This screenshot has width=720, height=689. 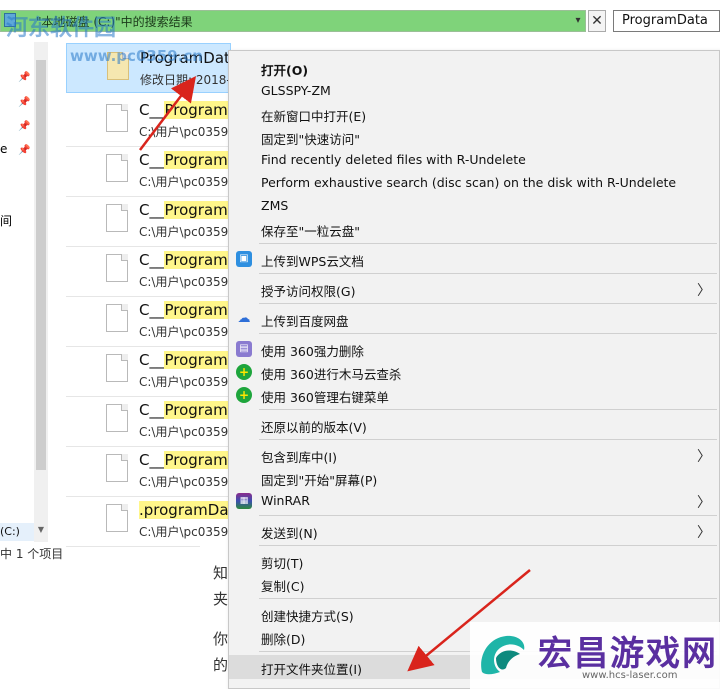 I want to click on menu-item-include-library: 包含到库中(I) 〉, so click(x=474, y=455).